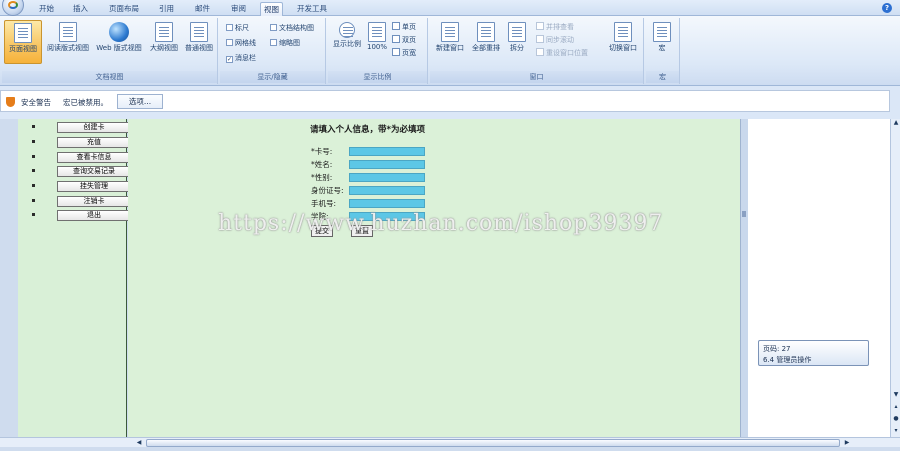 The height and width of the screenshot is (451, 900). Describe the element at coordinates (46, 9) in the screenshot. I see `tab-home: 开始` at that location.